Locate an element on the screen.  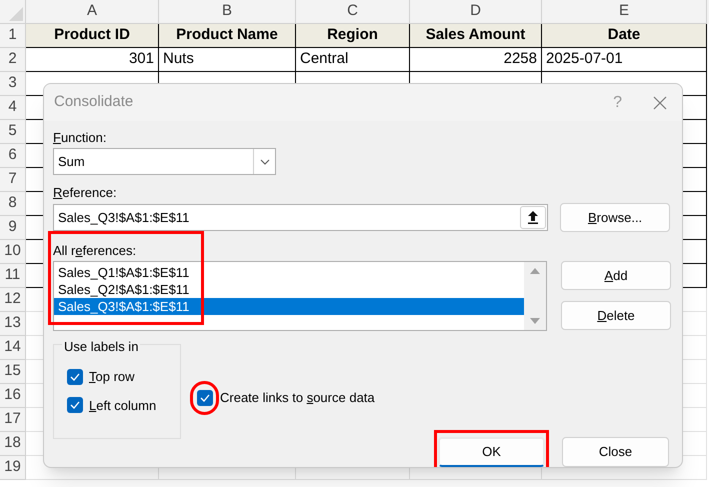
header-cell: Region is located at coordinates (353, 36).